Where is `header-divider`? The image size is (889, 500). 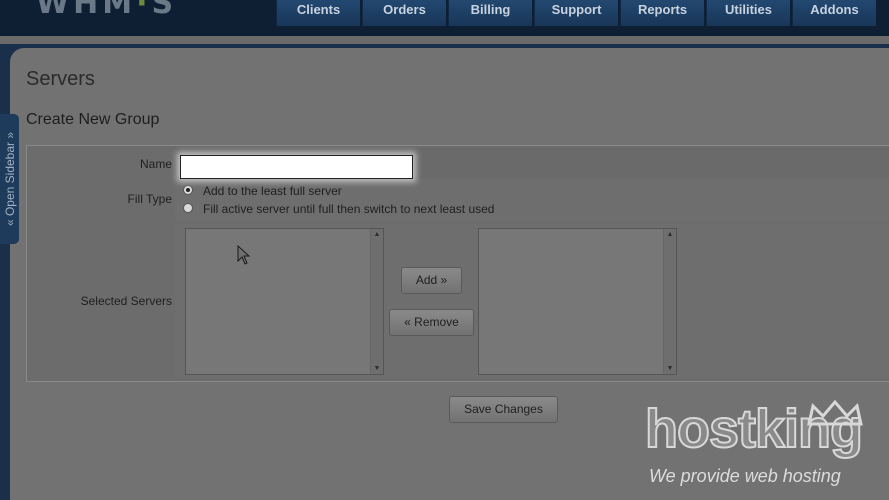 header-divider is located at coordinates (444, 40).